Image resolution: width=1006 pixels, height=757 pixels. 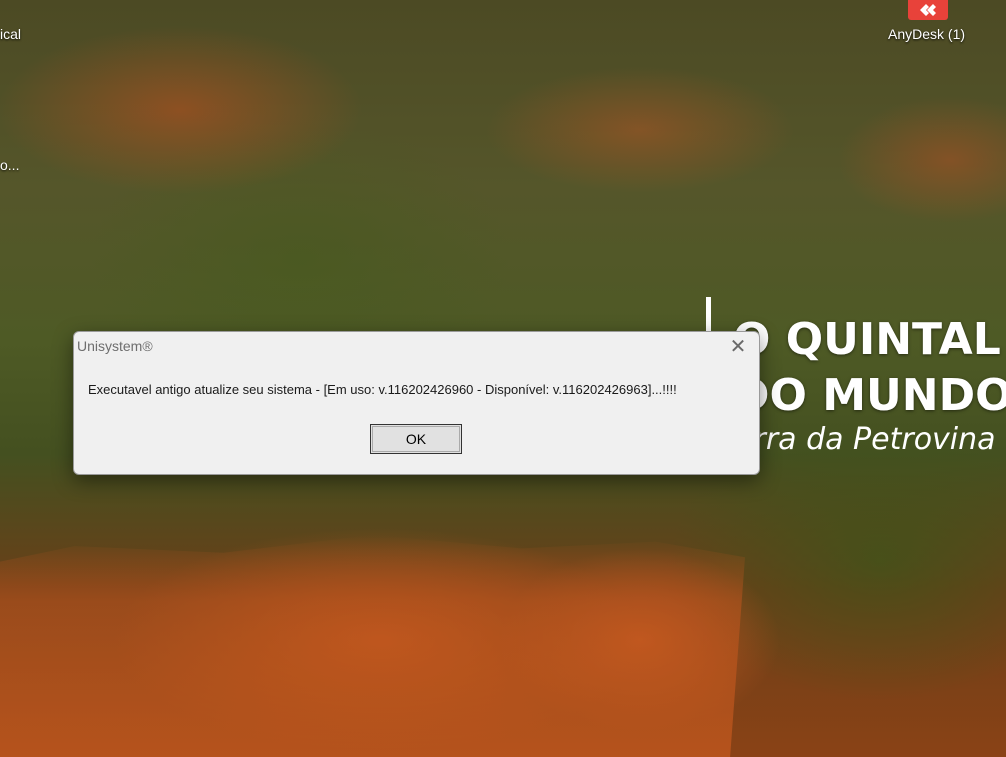 I want to click on anydesk-icon, so click(x=928, y=10).